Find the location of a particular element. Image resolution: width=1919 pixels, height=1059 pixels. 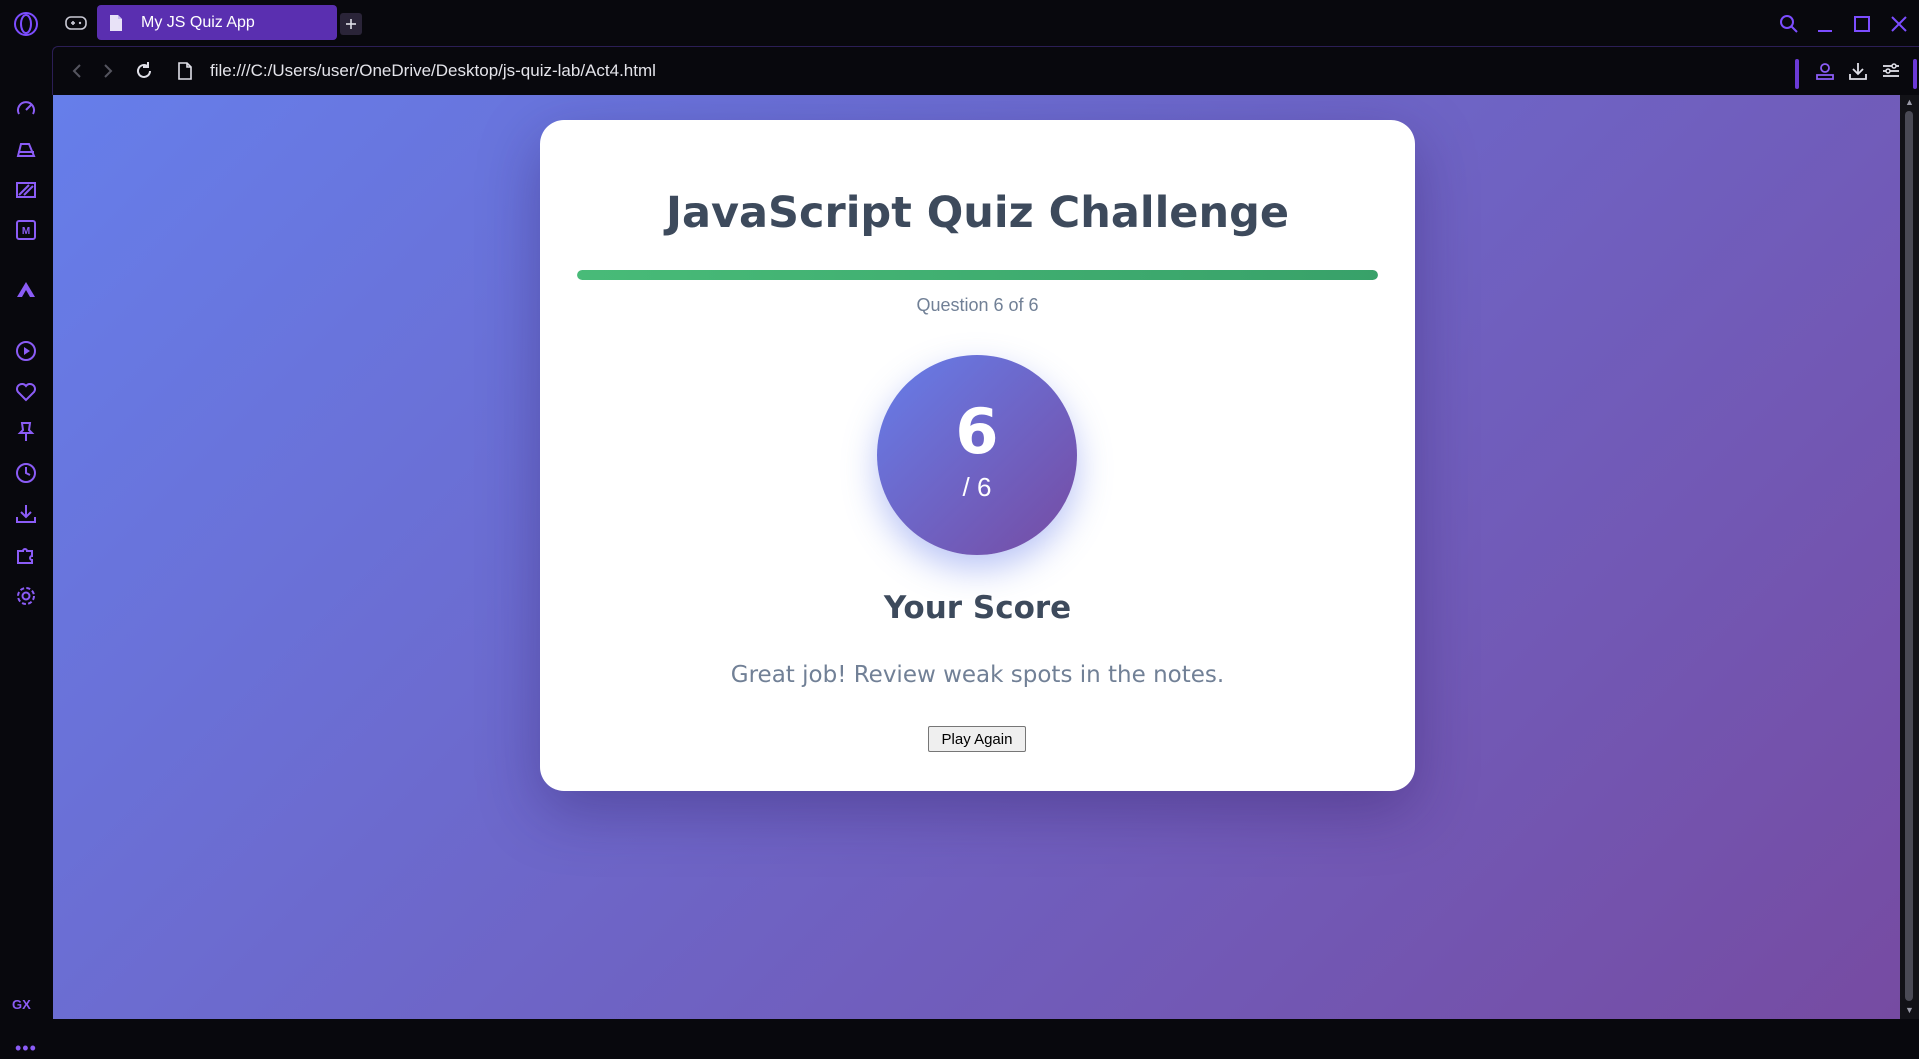

scroll-up-icon: ▲ is located at coordinates (1909, 102).